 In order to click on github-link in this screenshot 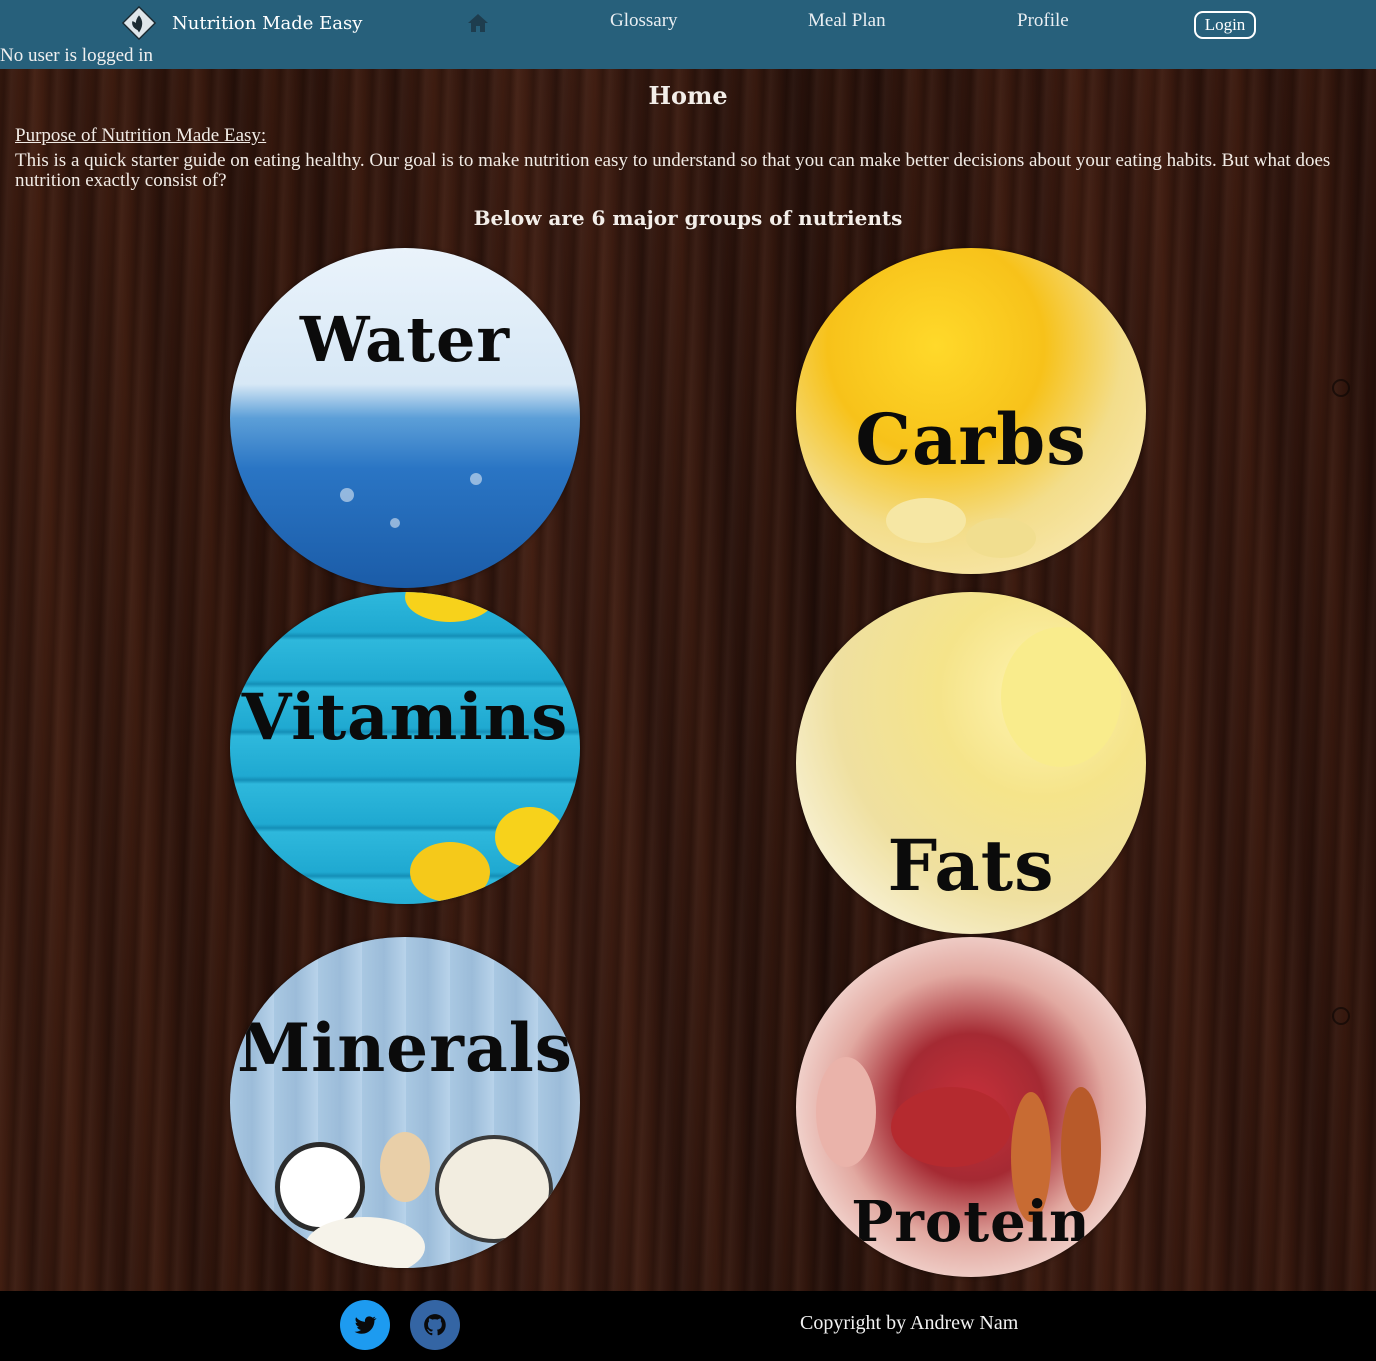, I will do `click(435, 1325)`.